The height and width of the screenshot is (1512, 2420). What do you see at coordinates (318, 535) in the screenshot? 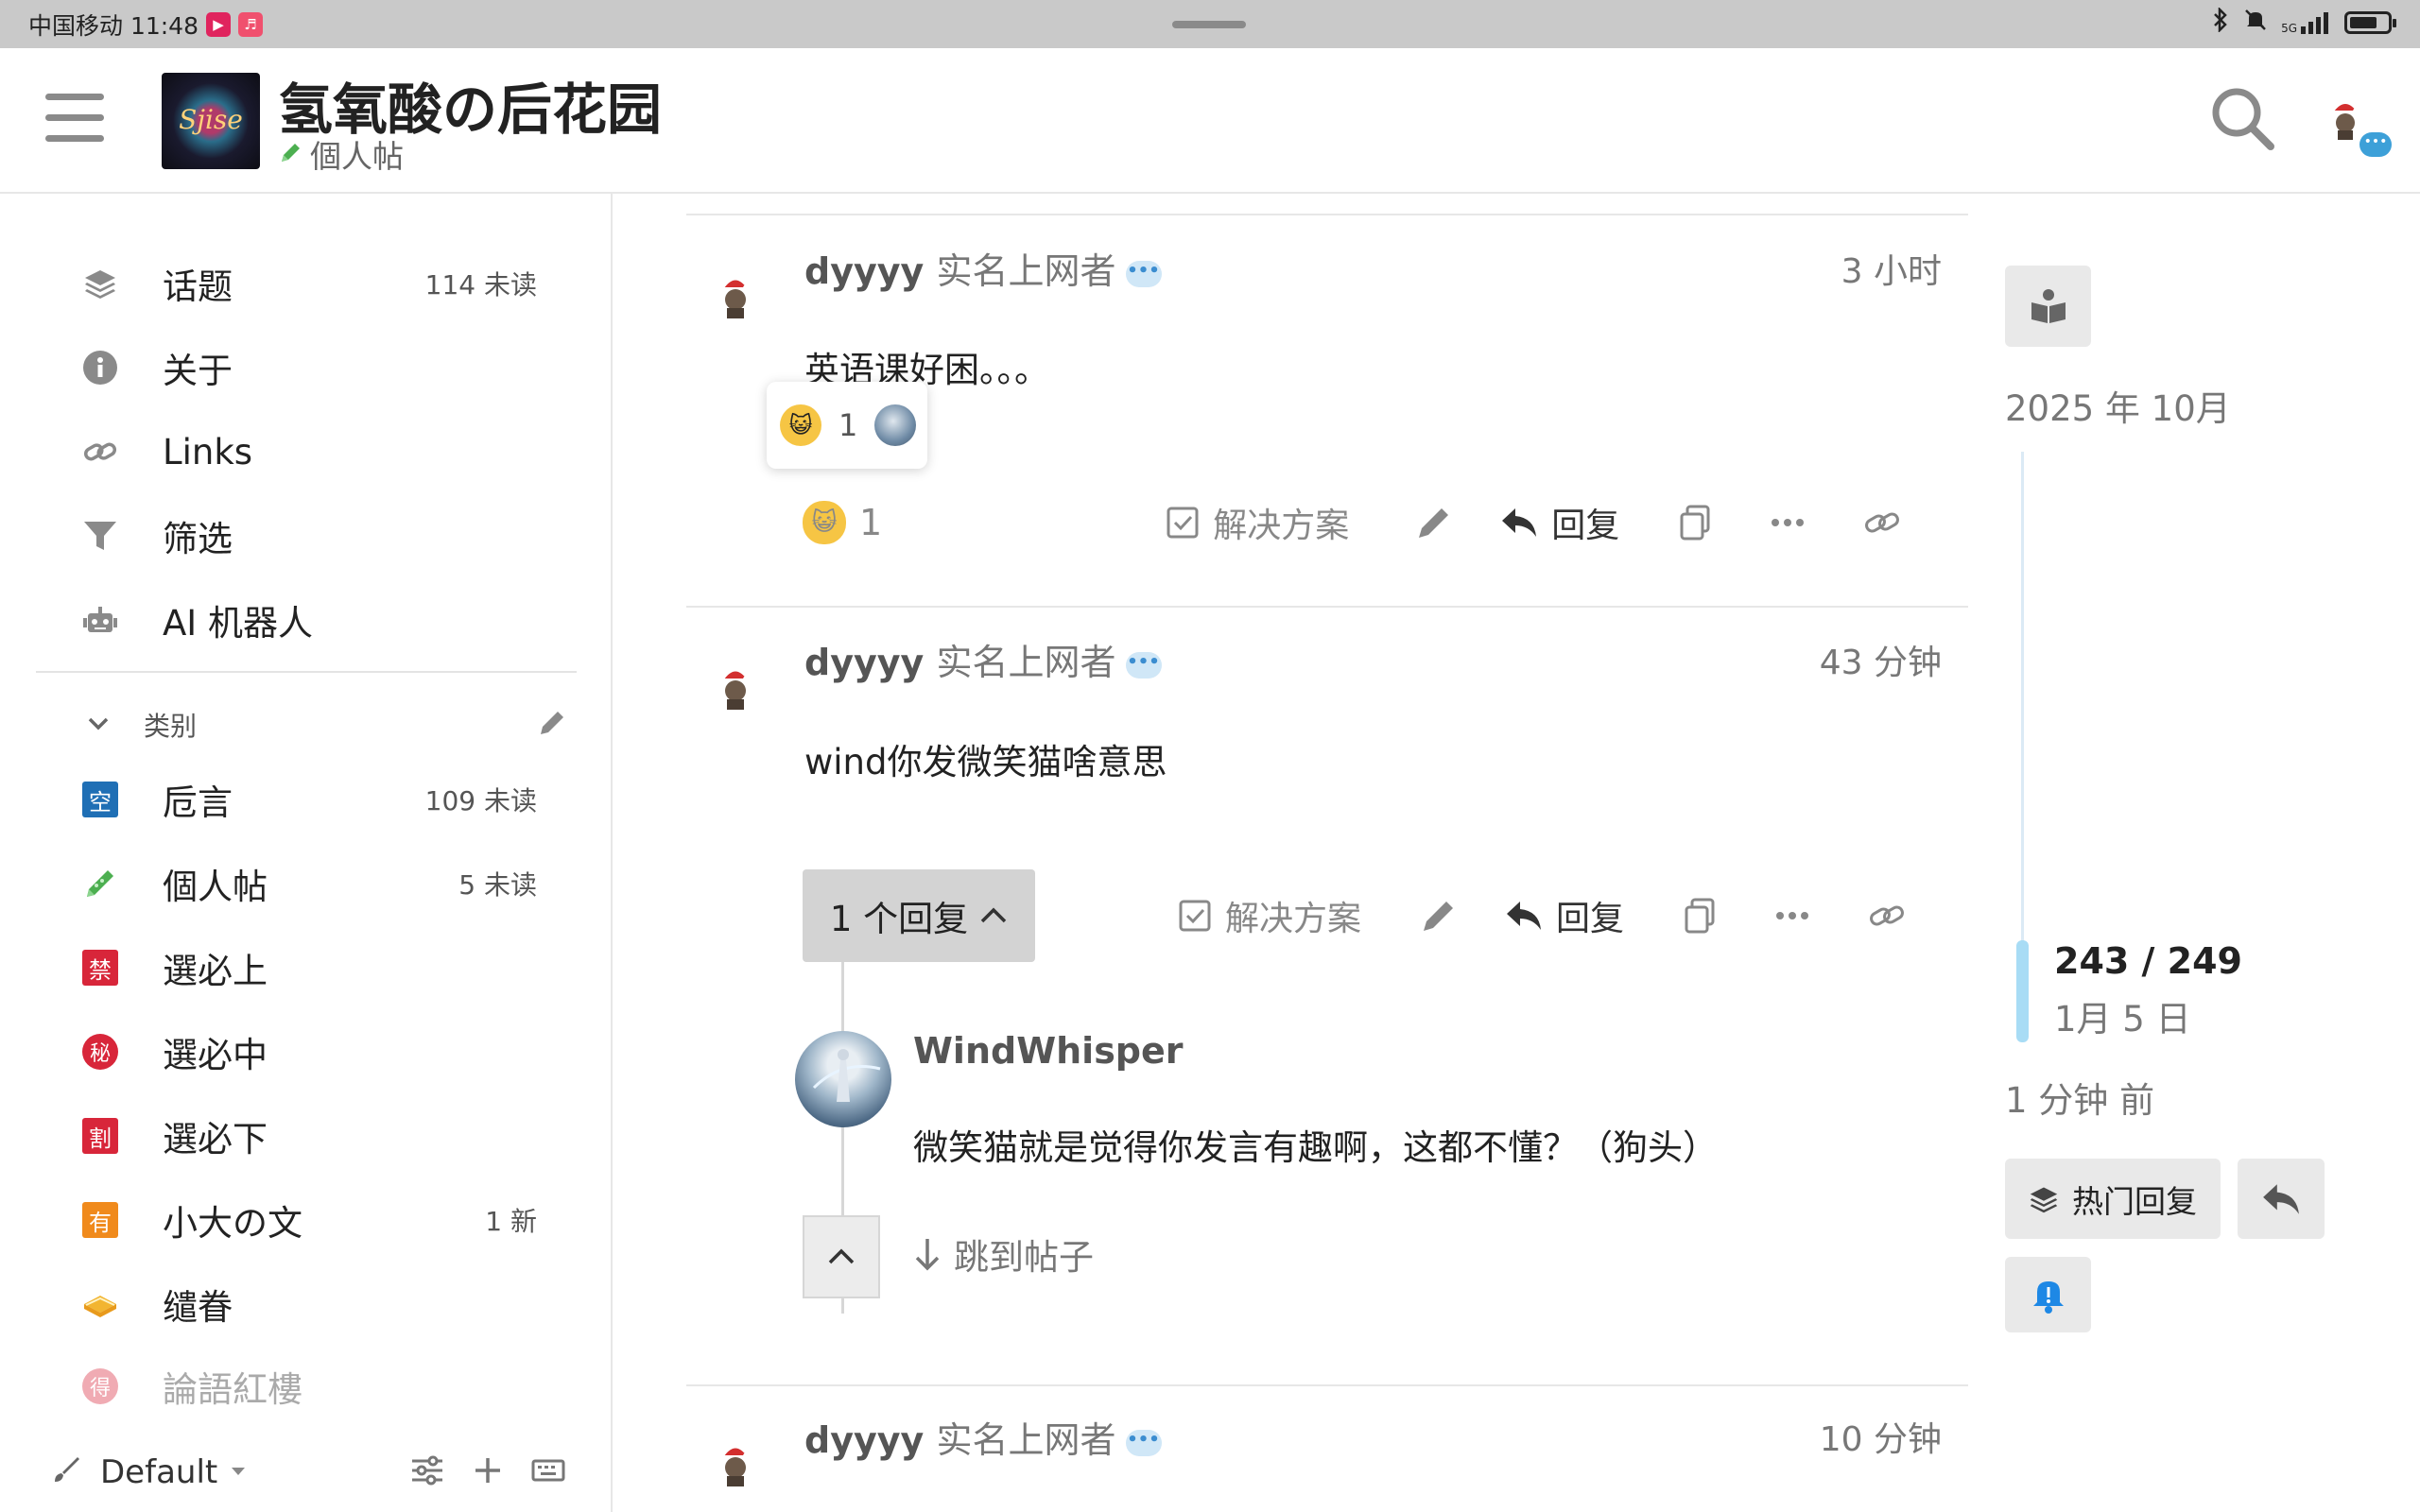
I see `sidebar-item-filter: 筛选` at bounding box center [318, 535].